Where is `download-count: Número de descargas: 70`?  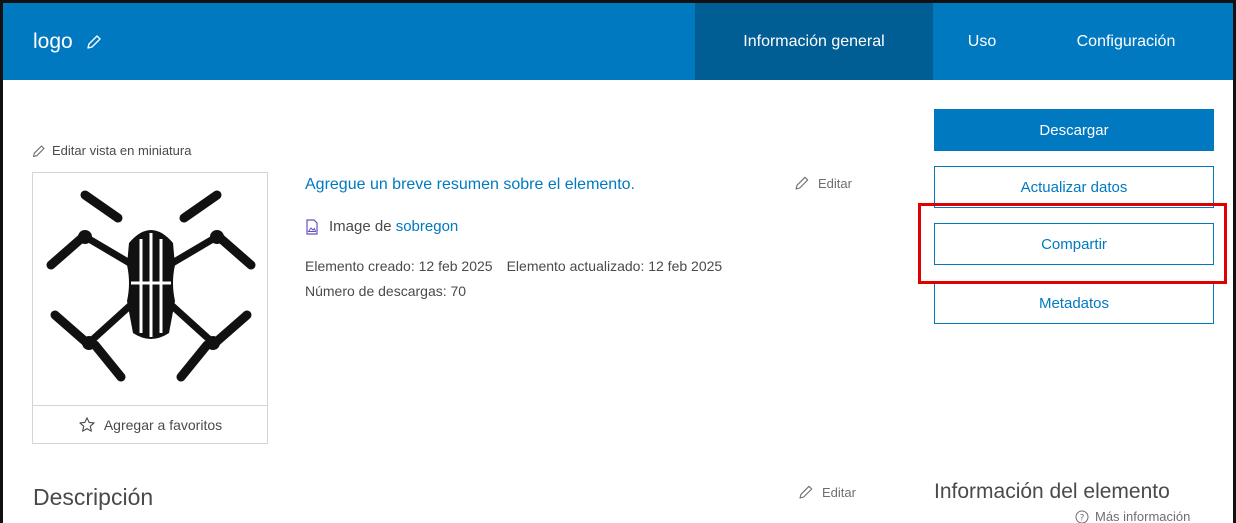 download-count: Número de descargas: 70 is located at coordinates (386, 291).